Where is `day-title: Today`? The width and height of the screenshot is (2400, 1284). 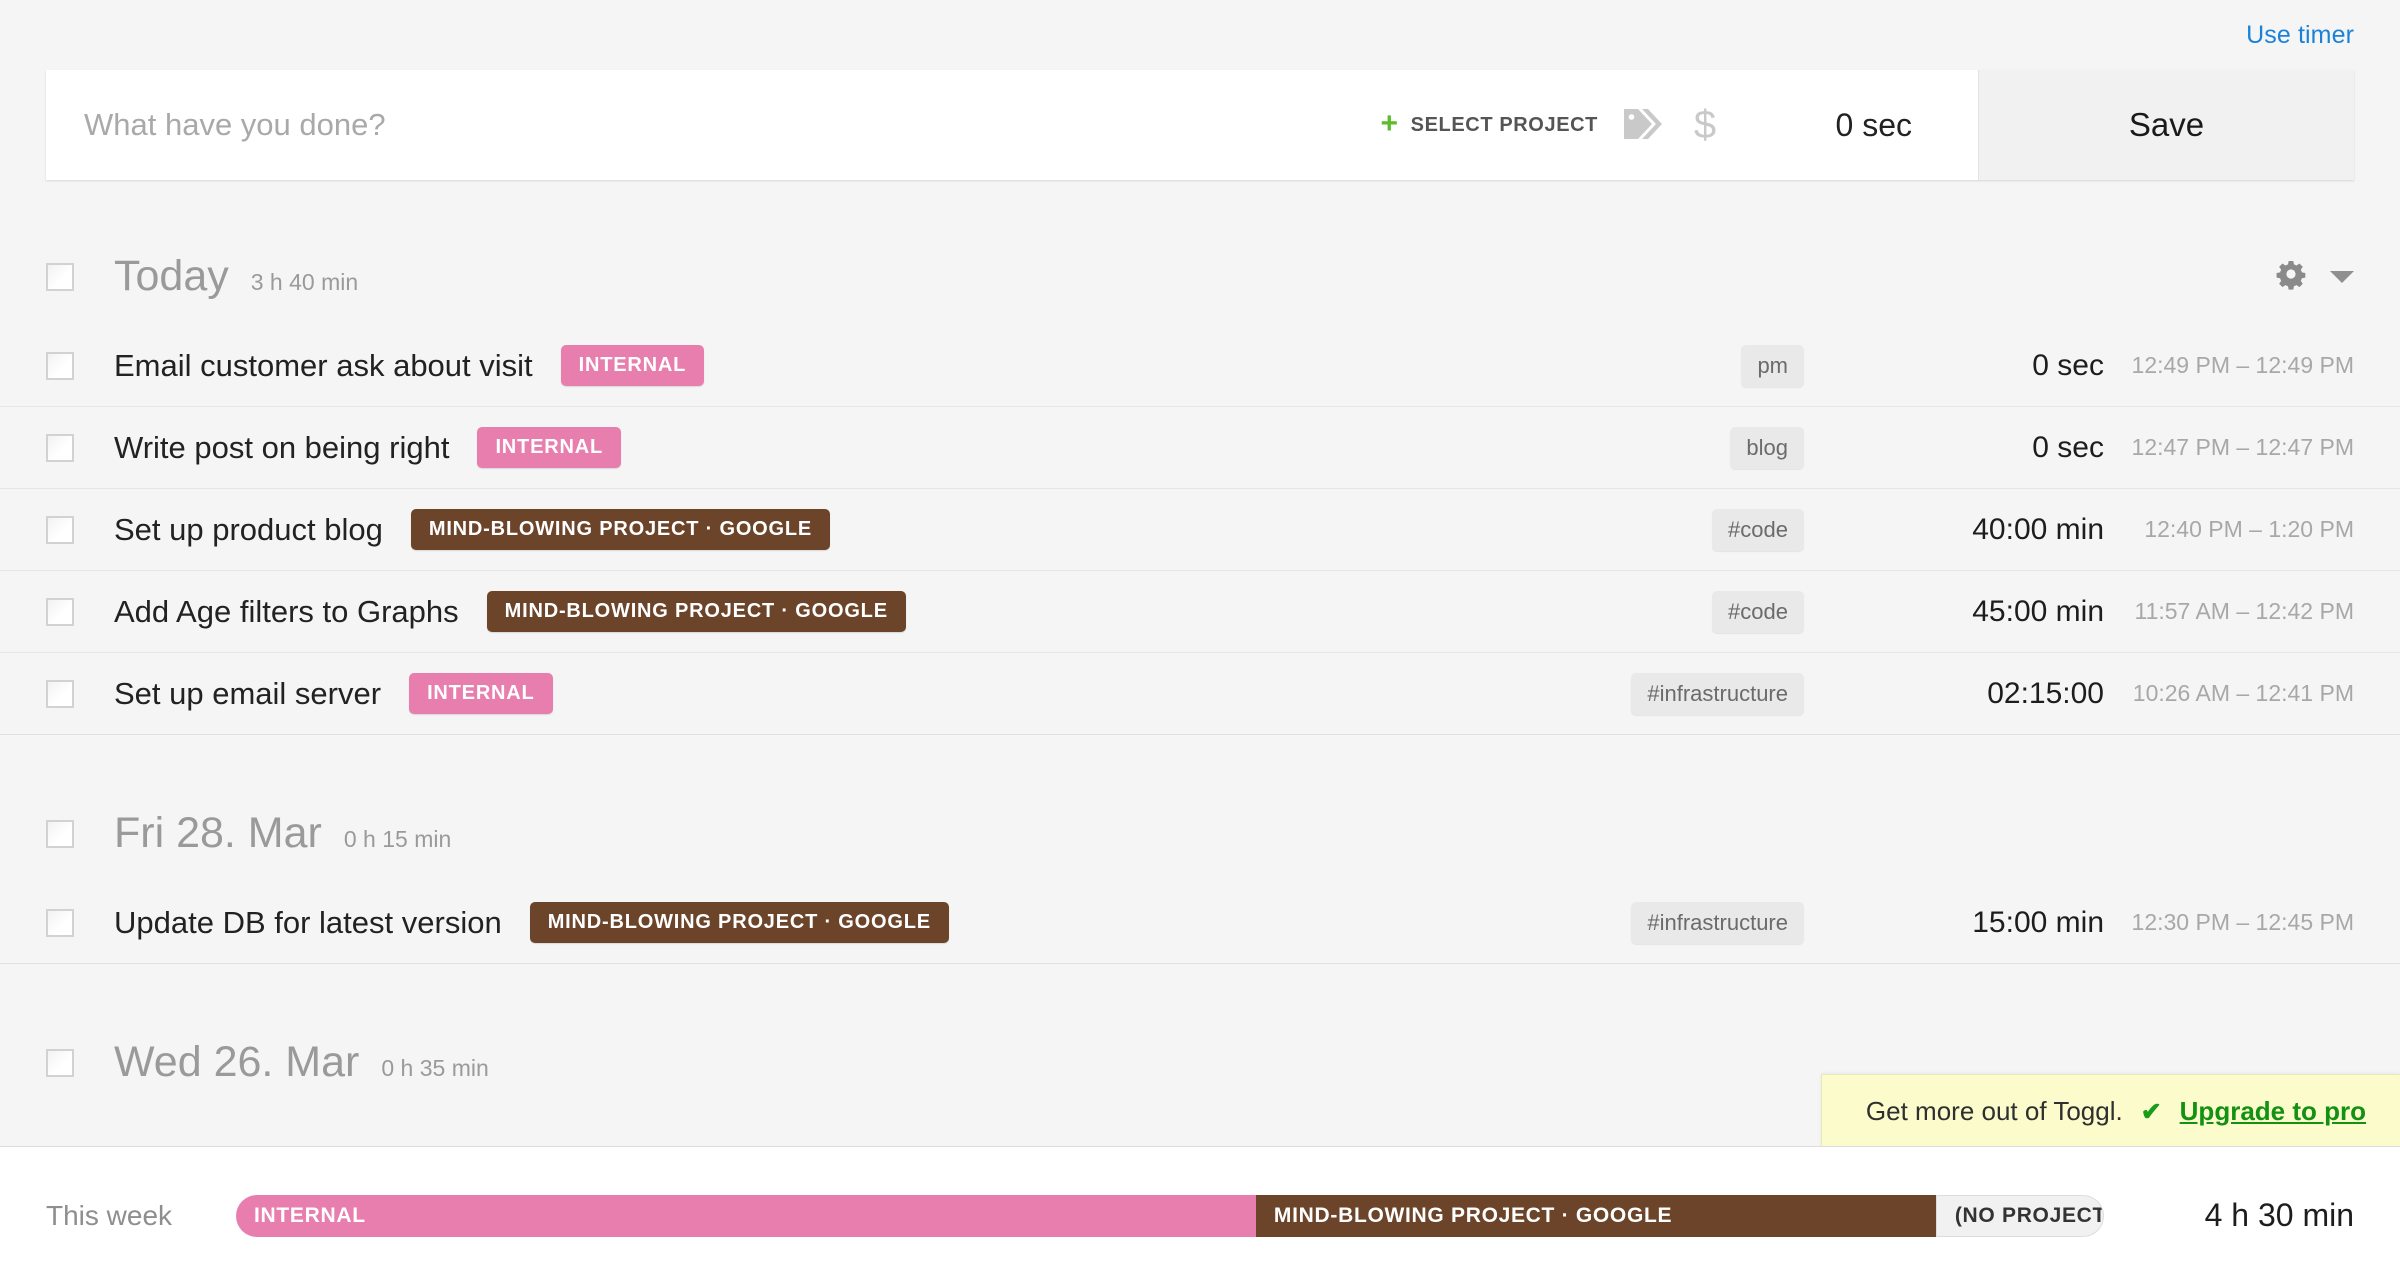 day-title: Today is located at coordinates (171, 276).